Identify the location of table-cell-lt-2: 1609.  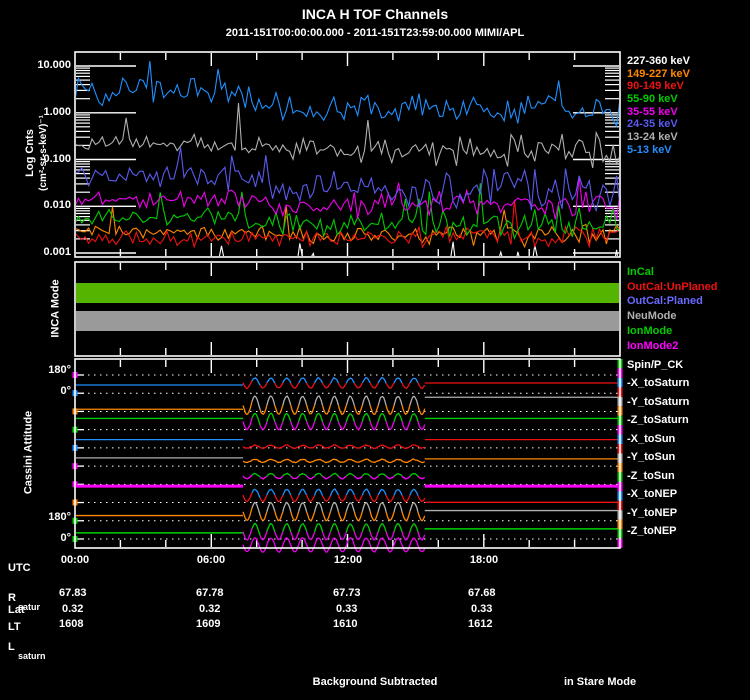
(208, 624).